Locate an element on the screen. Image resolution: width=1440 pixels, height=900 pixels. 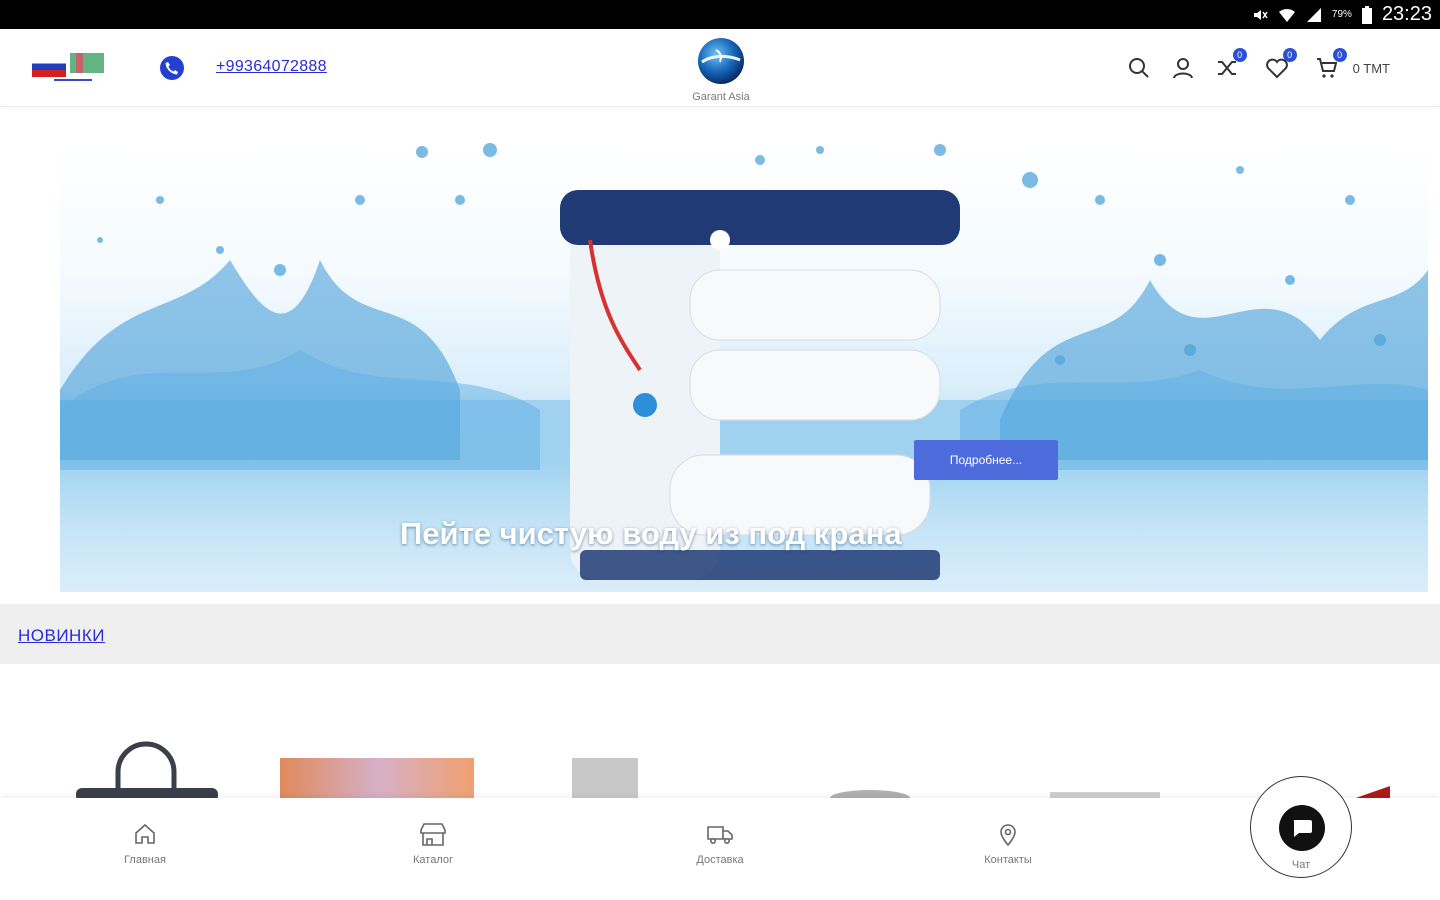
compare-count-badge: 0 is located at coordinates (1239, 55).